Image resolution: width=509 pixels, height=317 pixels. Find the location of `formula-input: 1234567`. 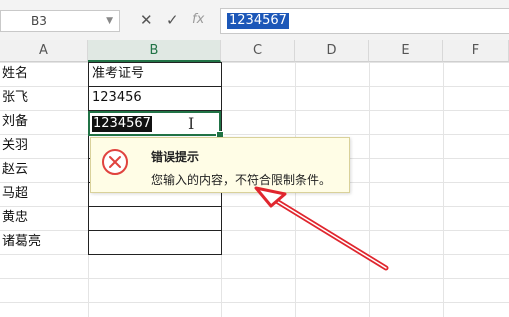

formula-input: 1234567 is located at coordinates (364, 21).